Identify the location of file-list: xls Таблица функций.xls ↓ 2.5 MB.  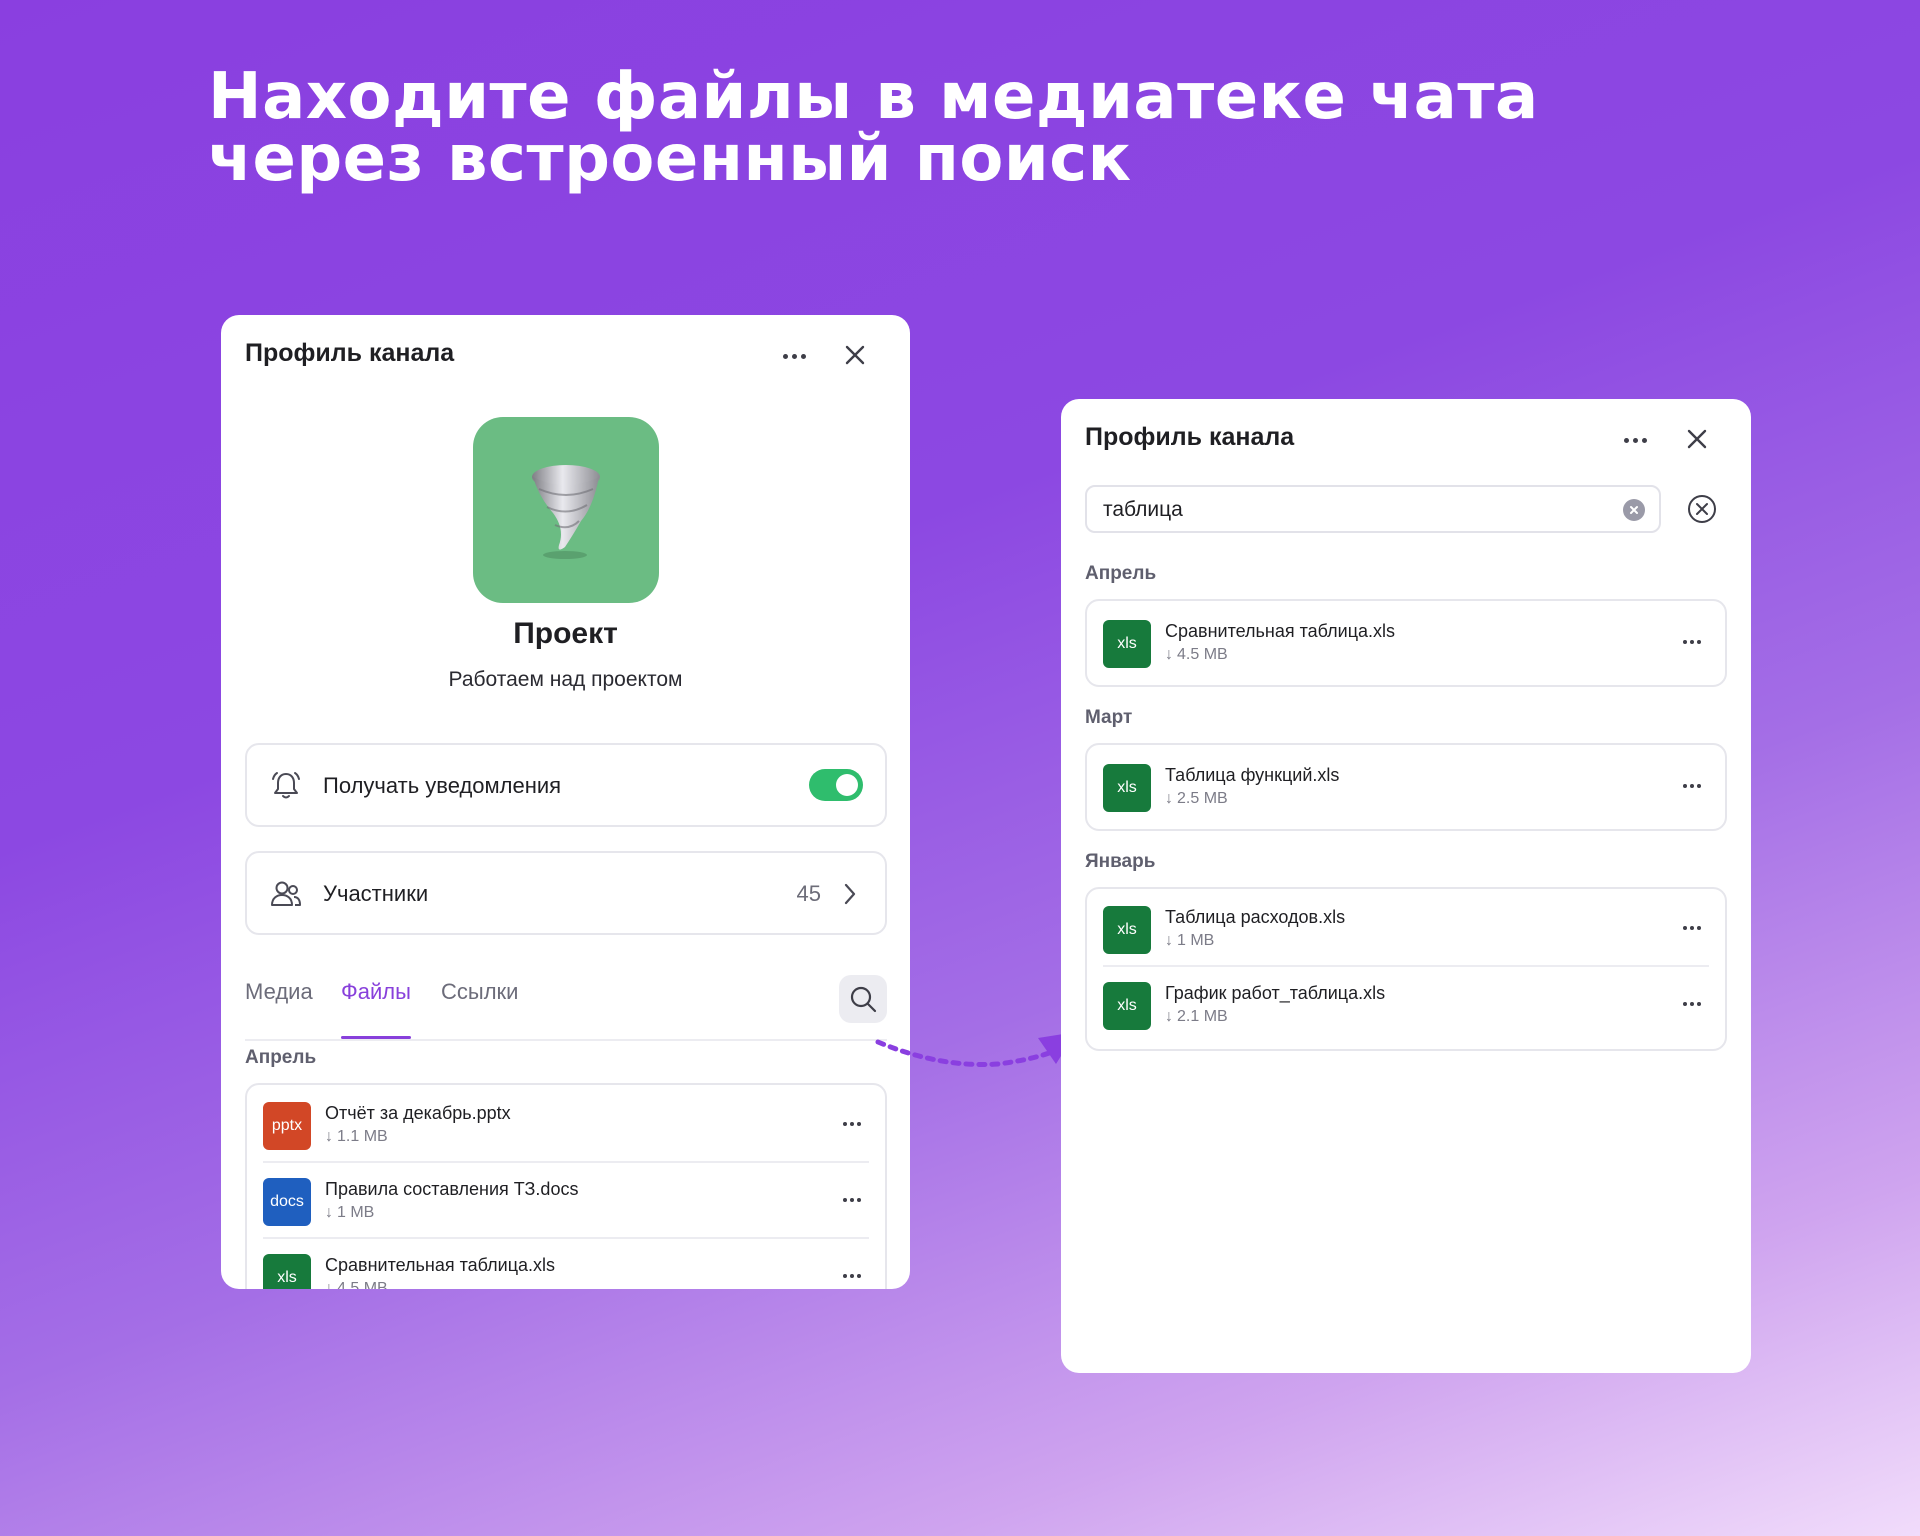
(1406, 787).